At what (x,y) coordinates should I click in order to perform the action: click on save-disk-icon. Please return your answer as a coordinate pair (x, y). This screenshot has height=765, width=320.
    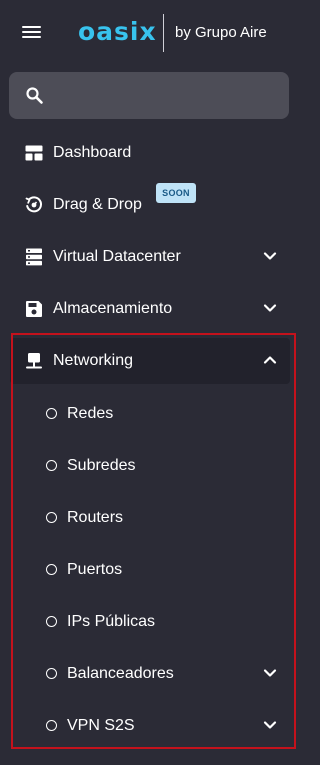
    Looking at the image, I should click on (34, 309).